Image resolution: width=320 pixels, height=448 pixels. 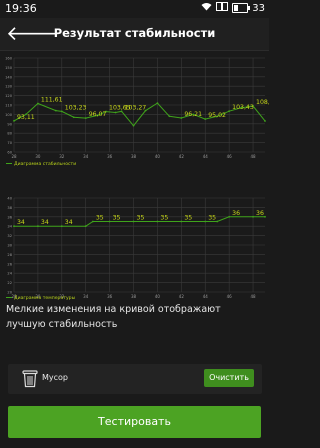 I want to click on status-time: 19:36, so click(x=21, y=8).